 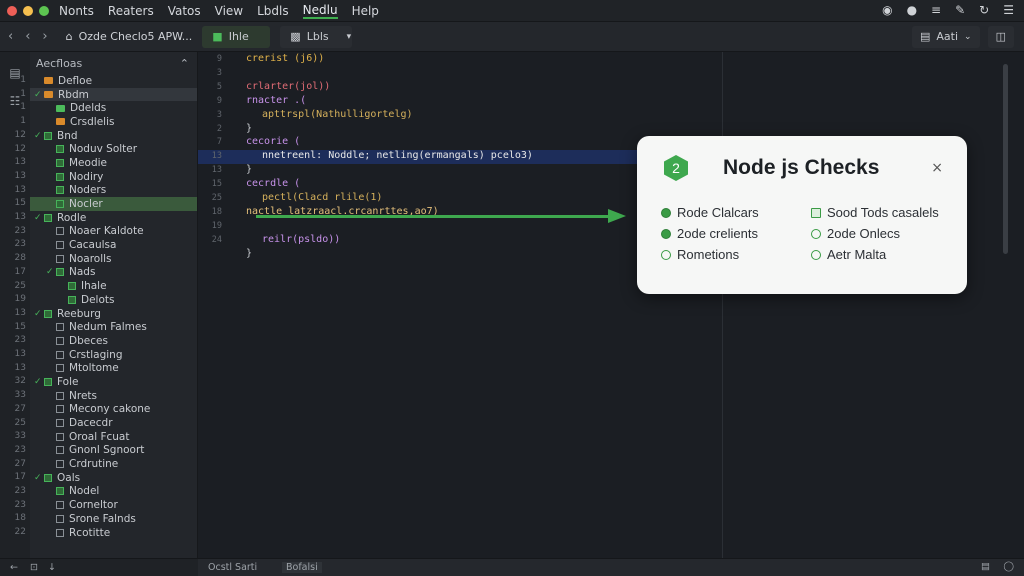 I want to click on status-left-label: Ocstl Sarti, so click(x=232, y=567).